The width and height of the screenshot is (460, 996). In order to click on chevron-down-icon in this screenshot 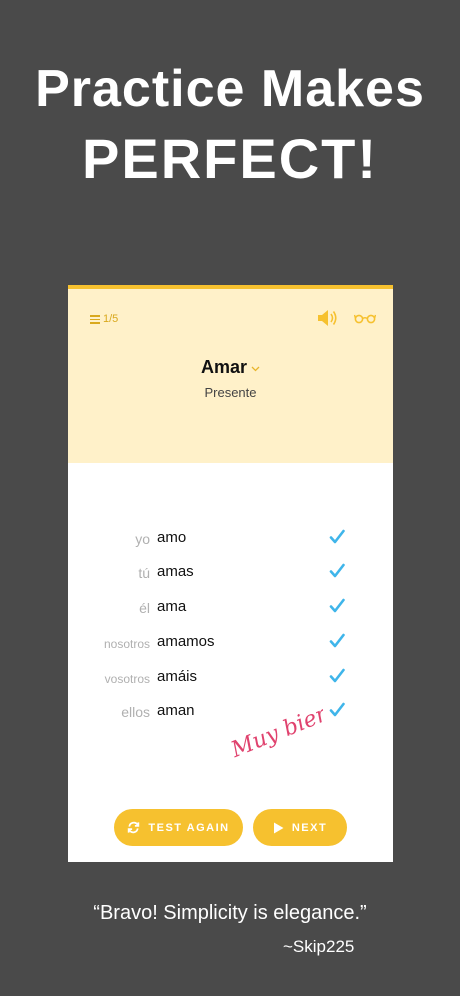, I will do `click(255, 369)`.